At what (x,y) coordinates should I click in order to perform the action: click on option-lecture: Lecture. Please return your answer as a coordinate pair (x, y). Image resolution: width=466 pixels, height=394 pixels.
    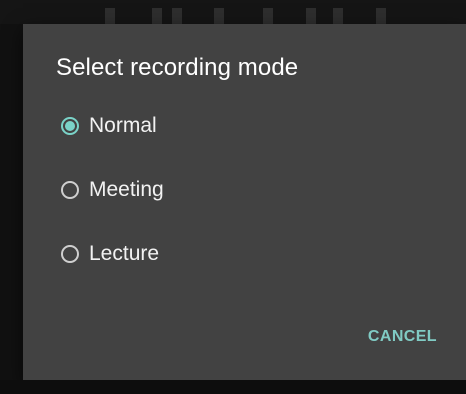
    Looking at the image, I should click on (211, 254).